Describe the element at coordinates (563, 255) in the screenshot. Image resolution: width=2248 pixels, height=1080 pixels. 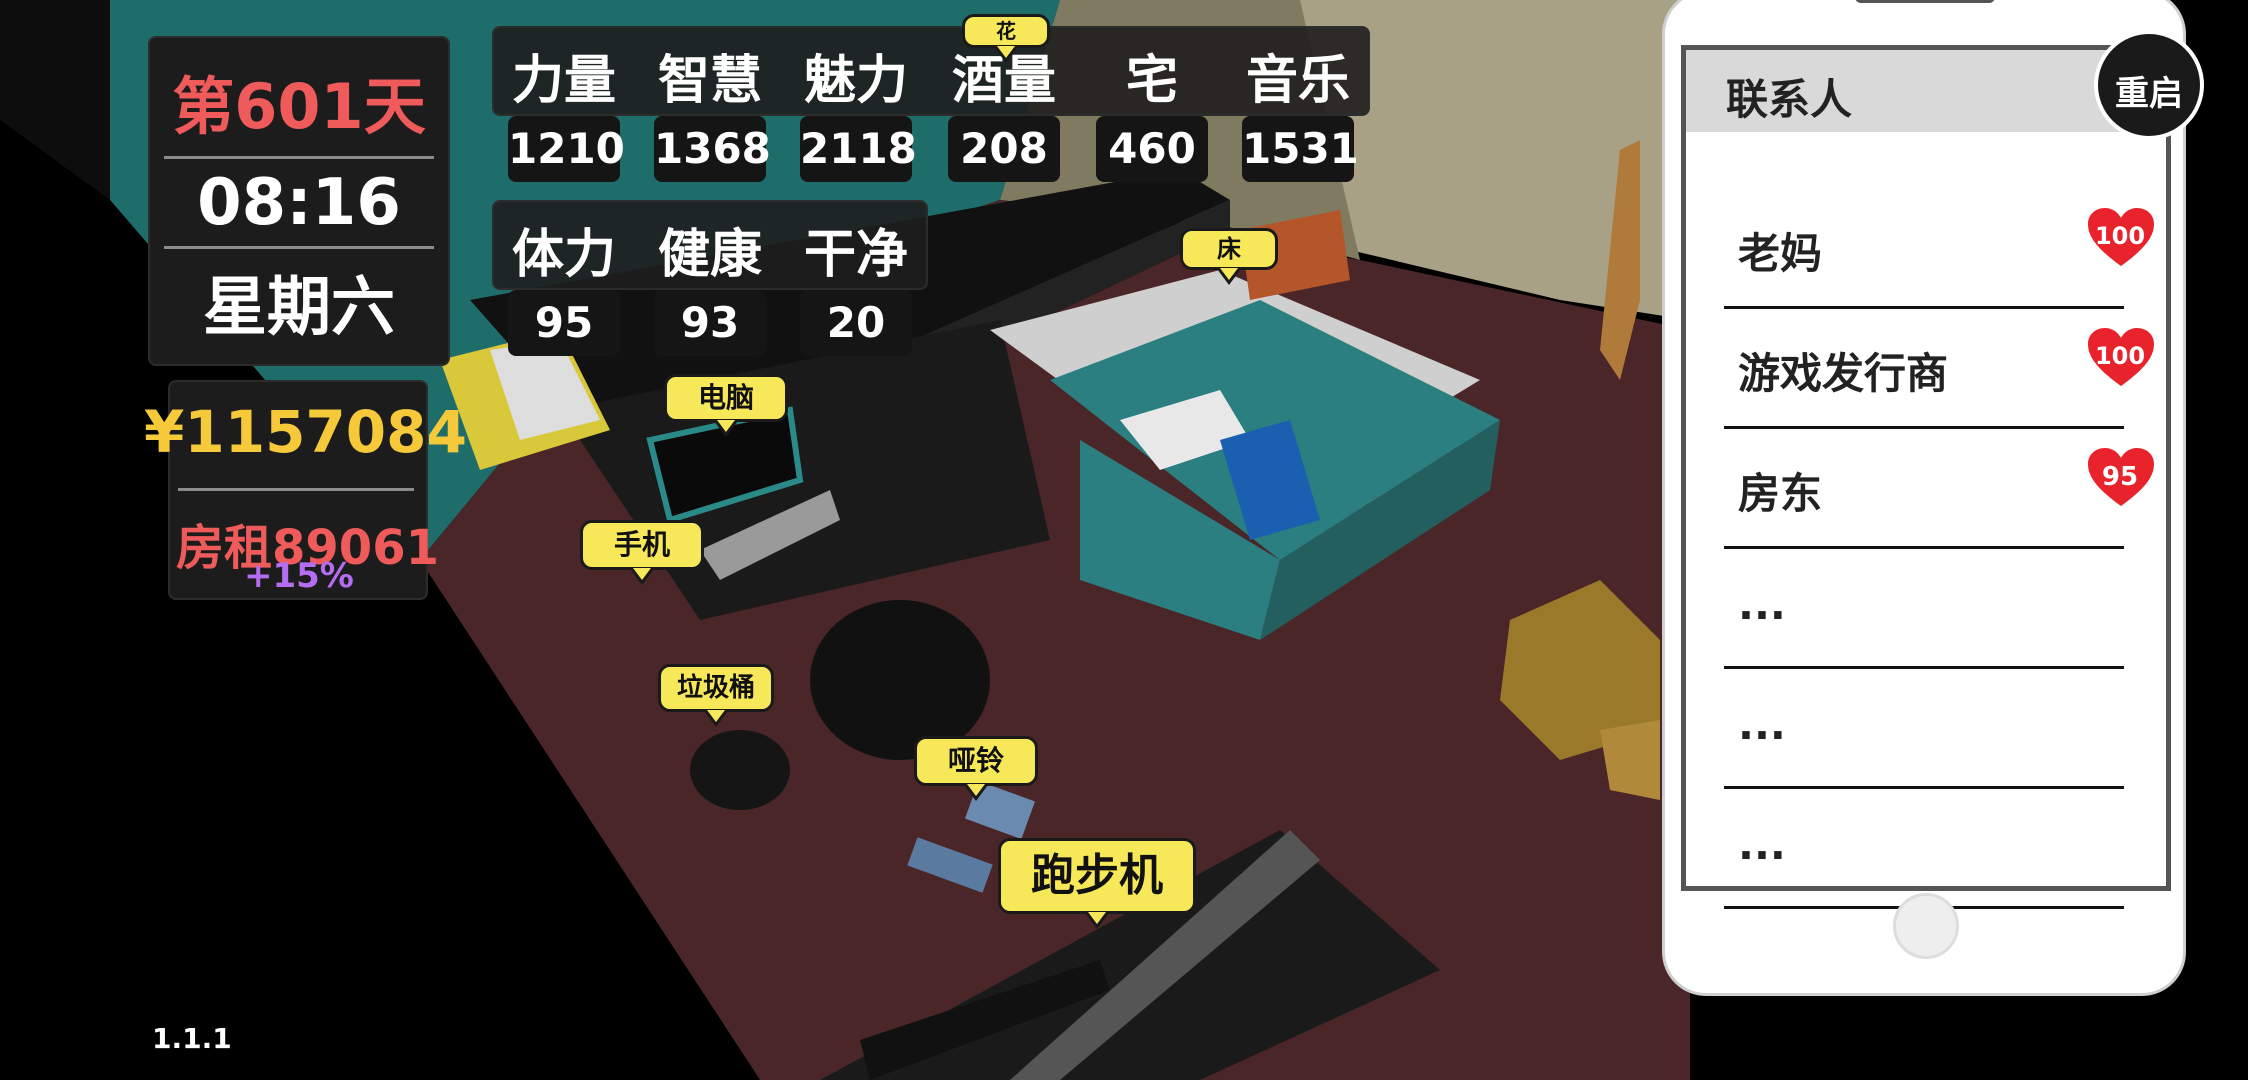
I see `stat-label-stamina: 体力` at that location.